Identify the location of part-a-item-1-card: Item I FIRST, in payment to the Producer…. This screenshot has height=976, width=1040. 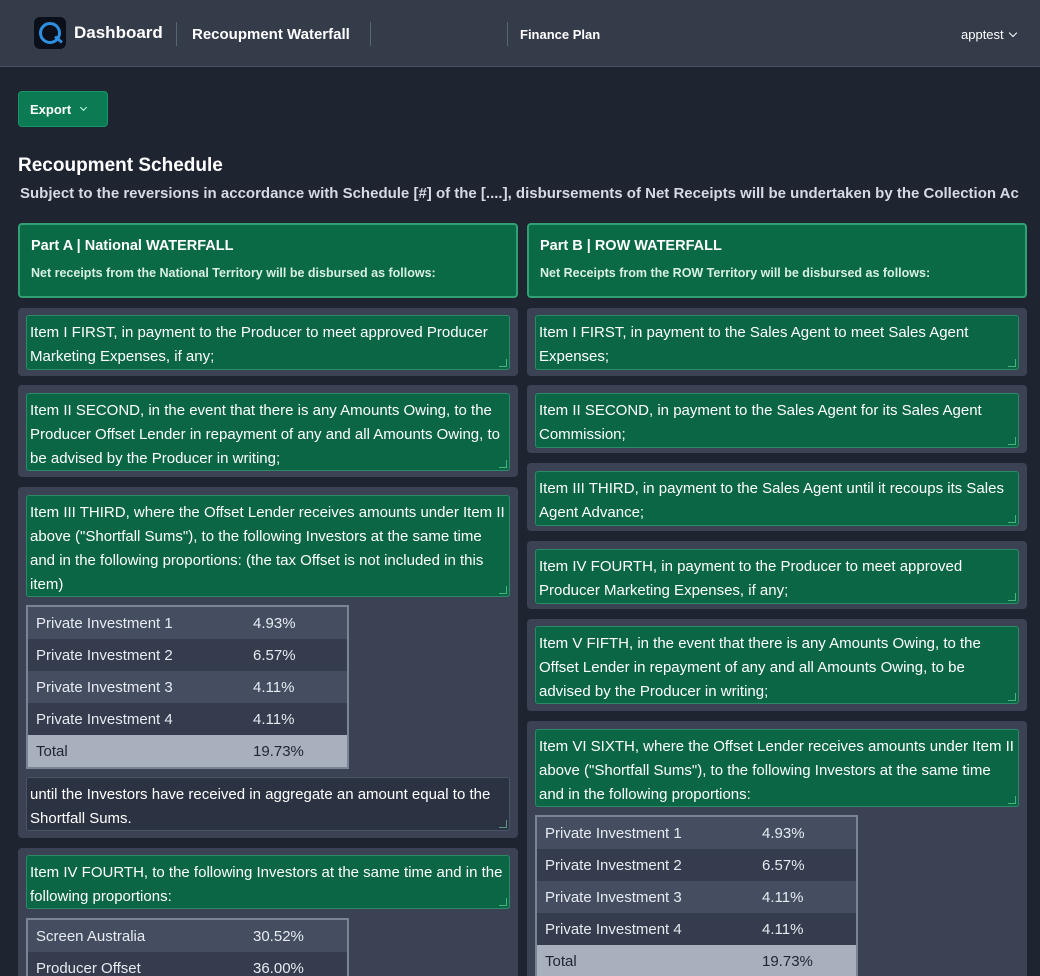
(268, 342).